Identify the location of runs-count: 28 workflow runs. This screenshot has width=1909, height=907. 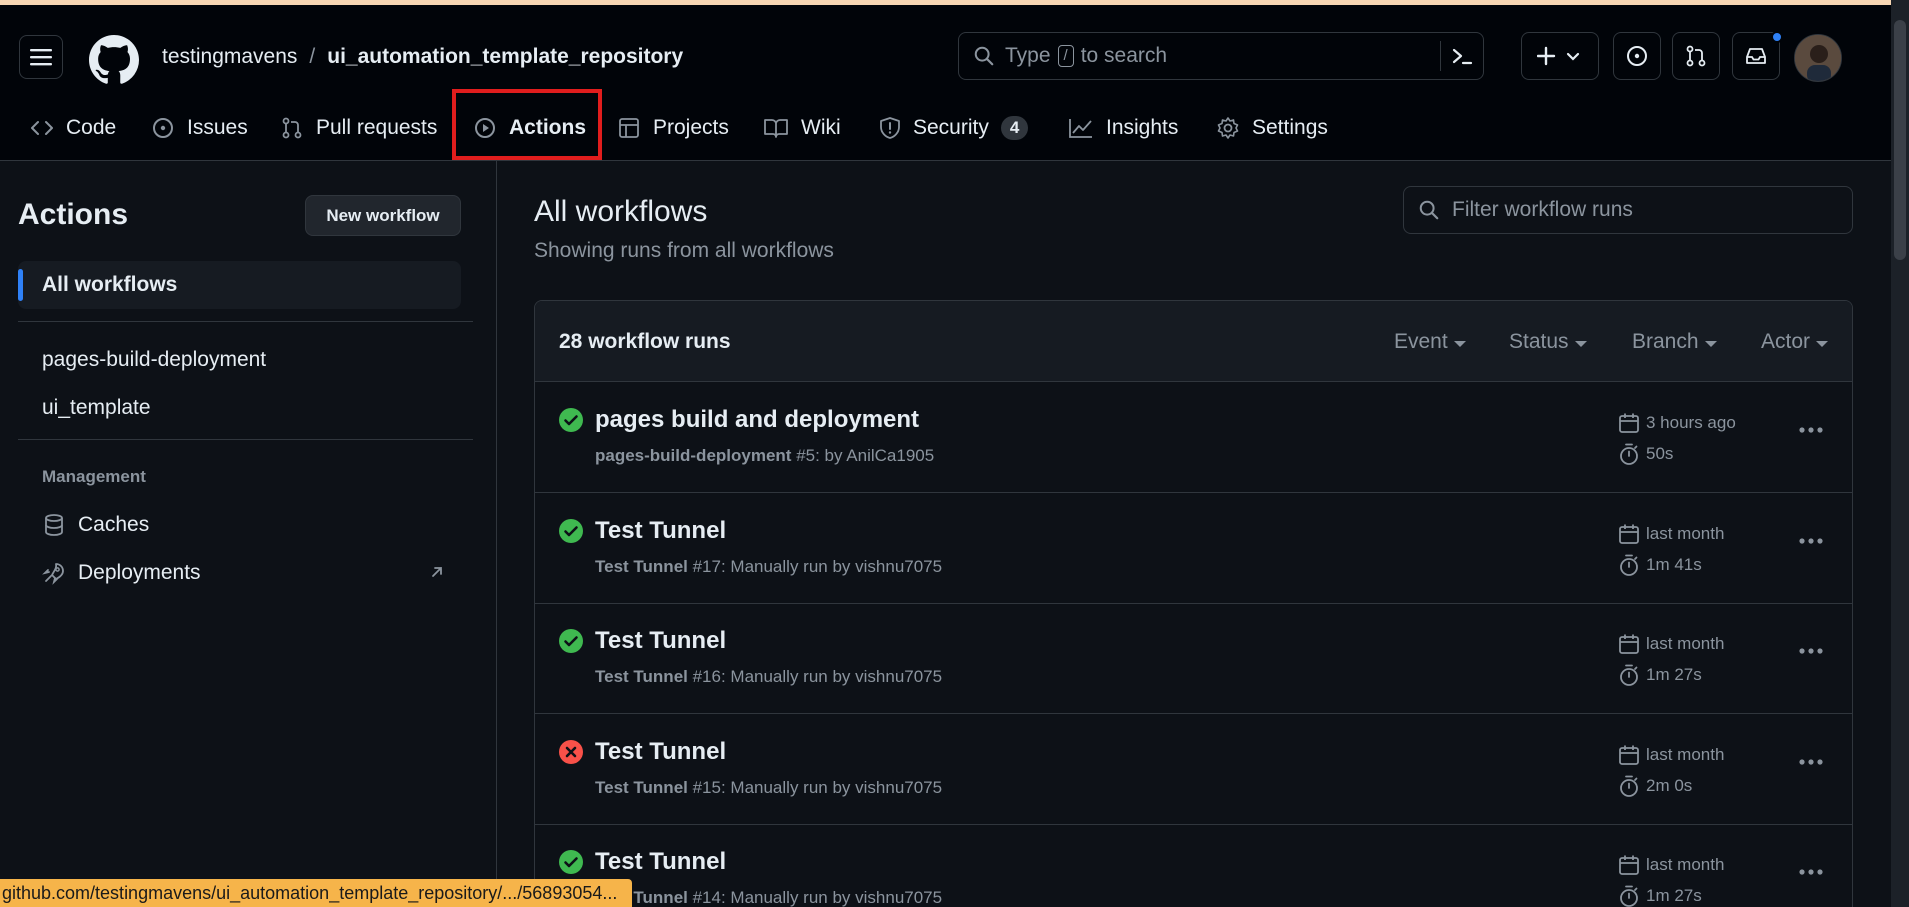
(645, 341).